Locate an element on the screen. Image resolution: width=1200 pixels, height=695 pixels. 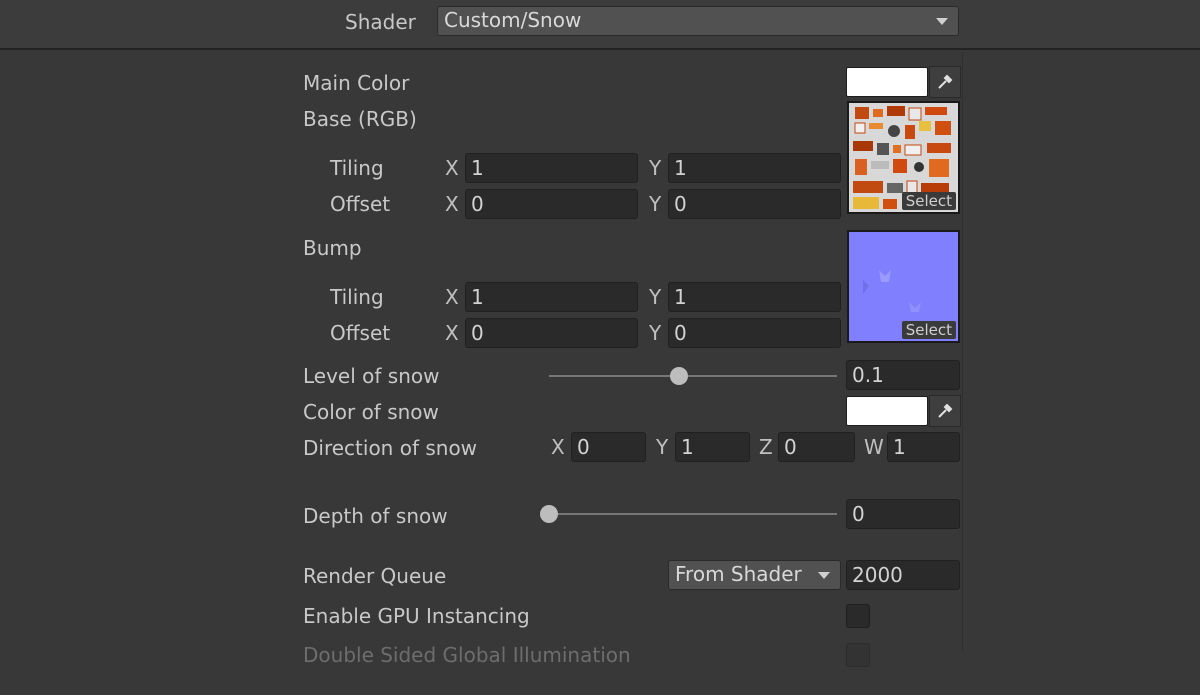
divider is located at coordinates (962, 352).